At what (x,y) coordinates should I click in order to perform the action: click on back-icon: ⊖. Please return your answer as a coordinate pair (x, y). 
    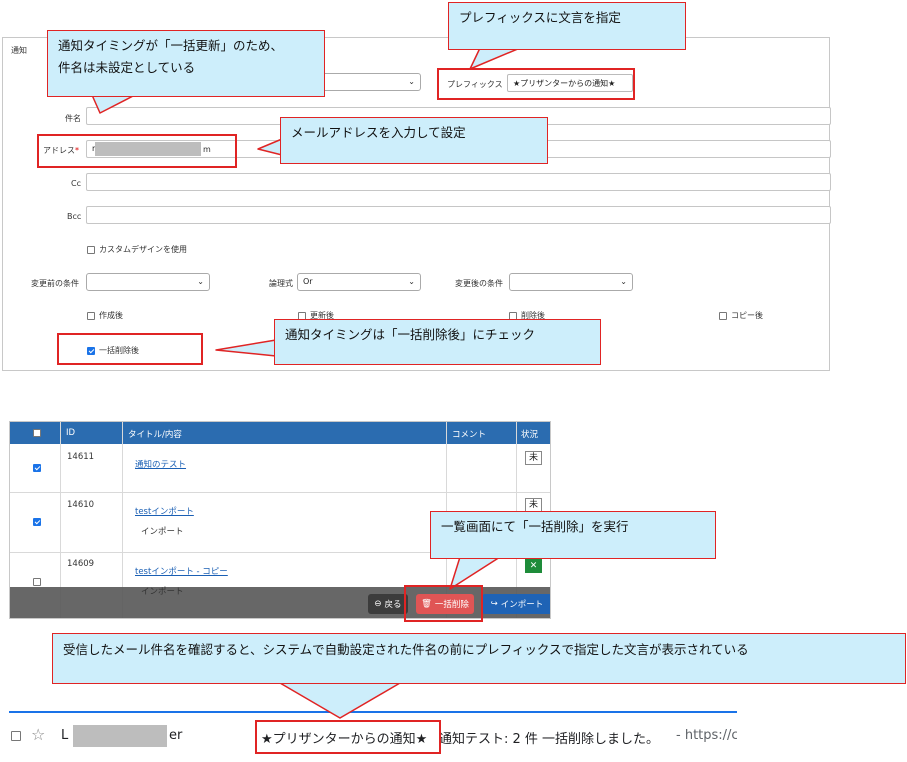
    Looking at the image, I should click on (378, 604).